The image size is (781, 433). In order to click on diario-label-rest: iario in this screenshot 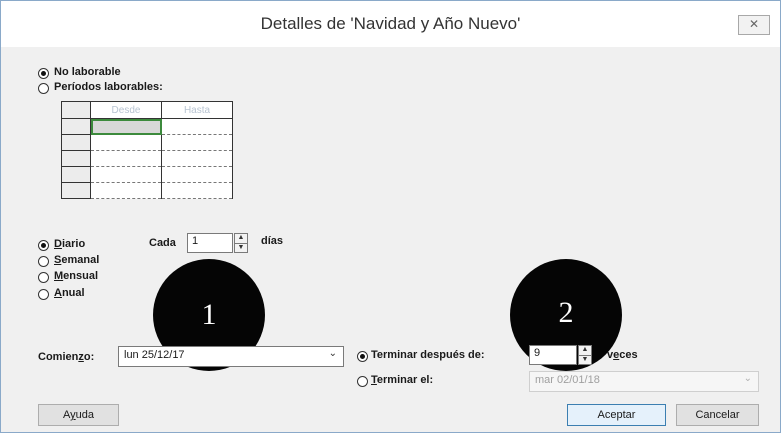, I will do `click(73, 244)`.